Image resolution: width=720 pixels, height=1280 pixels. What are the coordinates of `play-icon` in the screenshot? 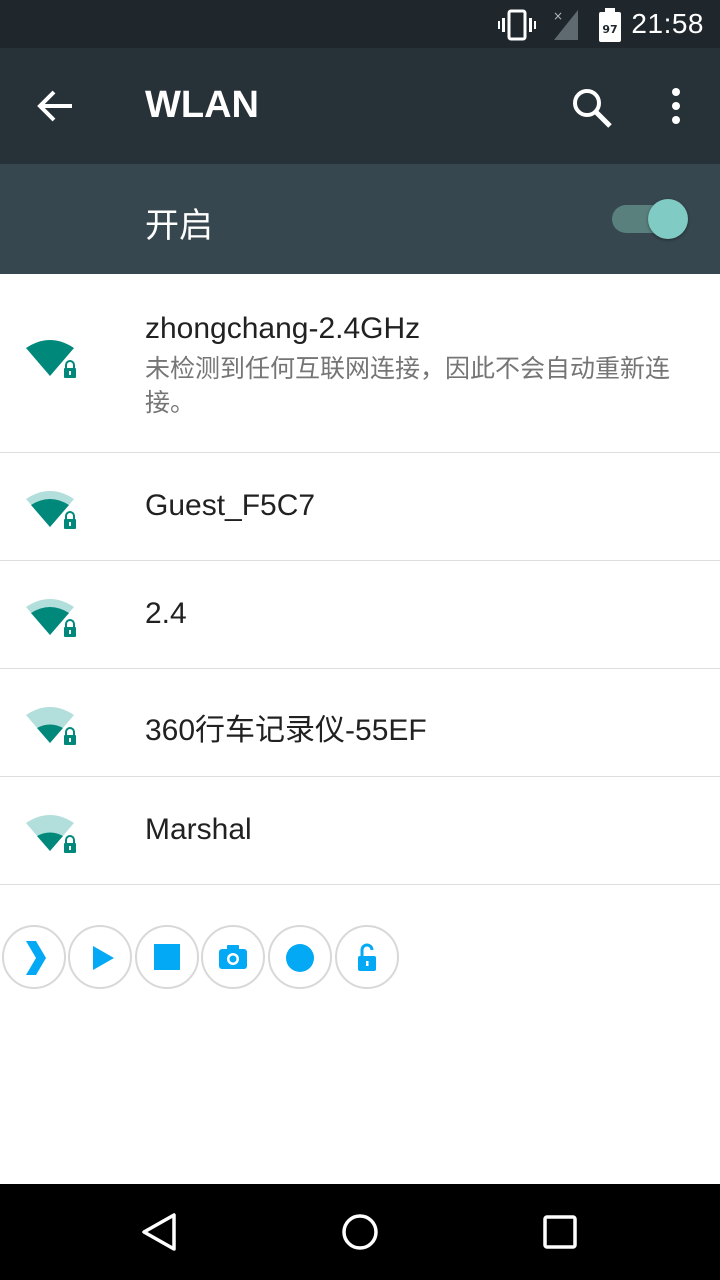 It's located at (103, 958).